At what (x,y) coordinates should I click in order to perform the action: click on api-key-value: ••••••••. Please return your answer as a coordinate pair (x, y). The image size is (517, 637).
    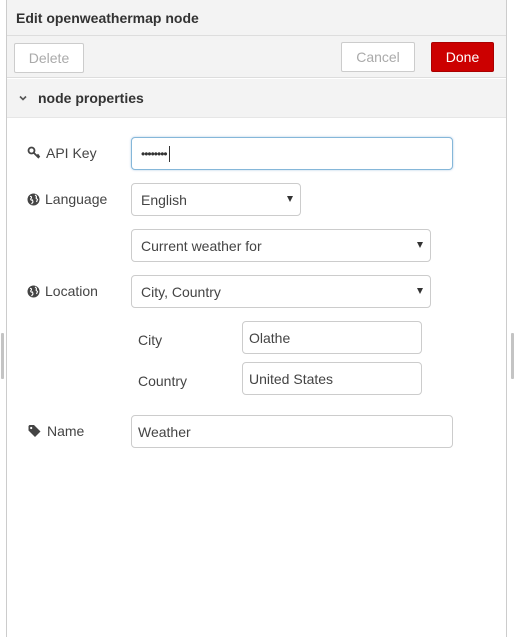
    Looking at the image, I should click on (154, 153).